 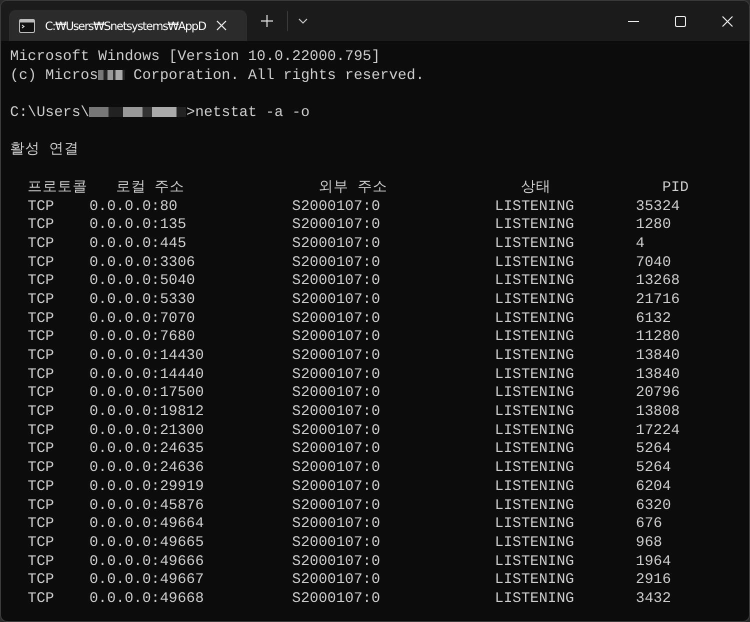 I want to click on chevron-down-icon, so click(x=303, y=21).